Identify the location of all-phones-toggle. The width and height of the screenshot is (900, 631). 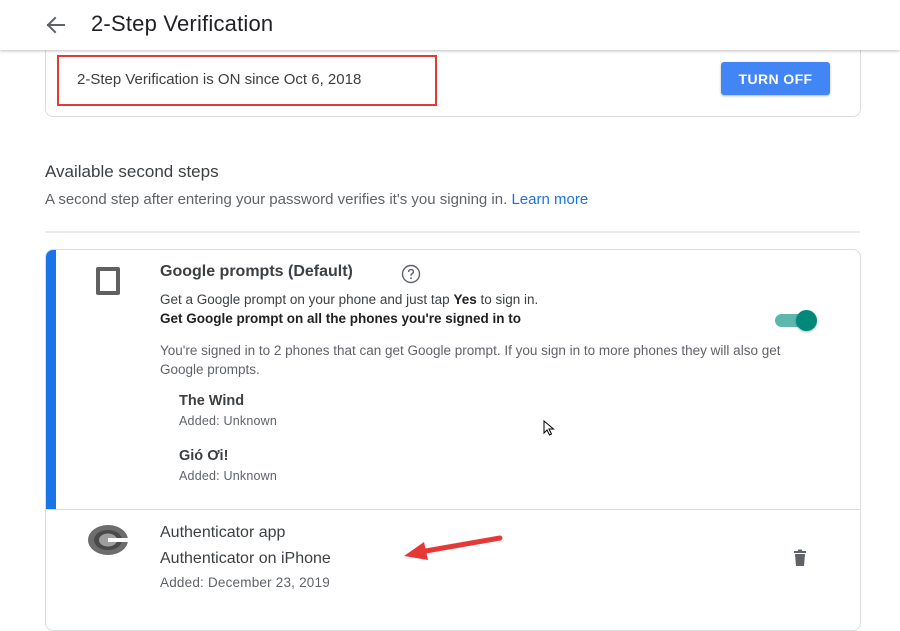
(797, 320).